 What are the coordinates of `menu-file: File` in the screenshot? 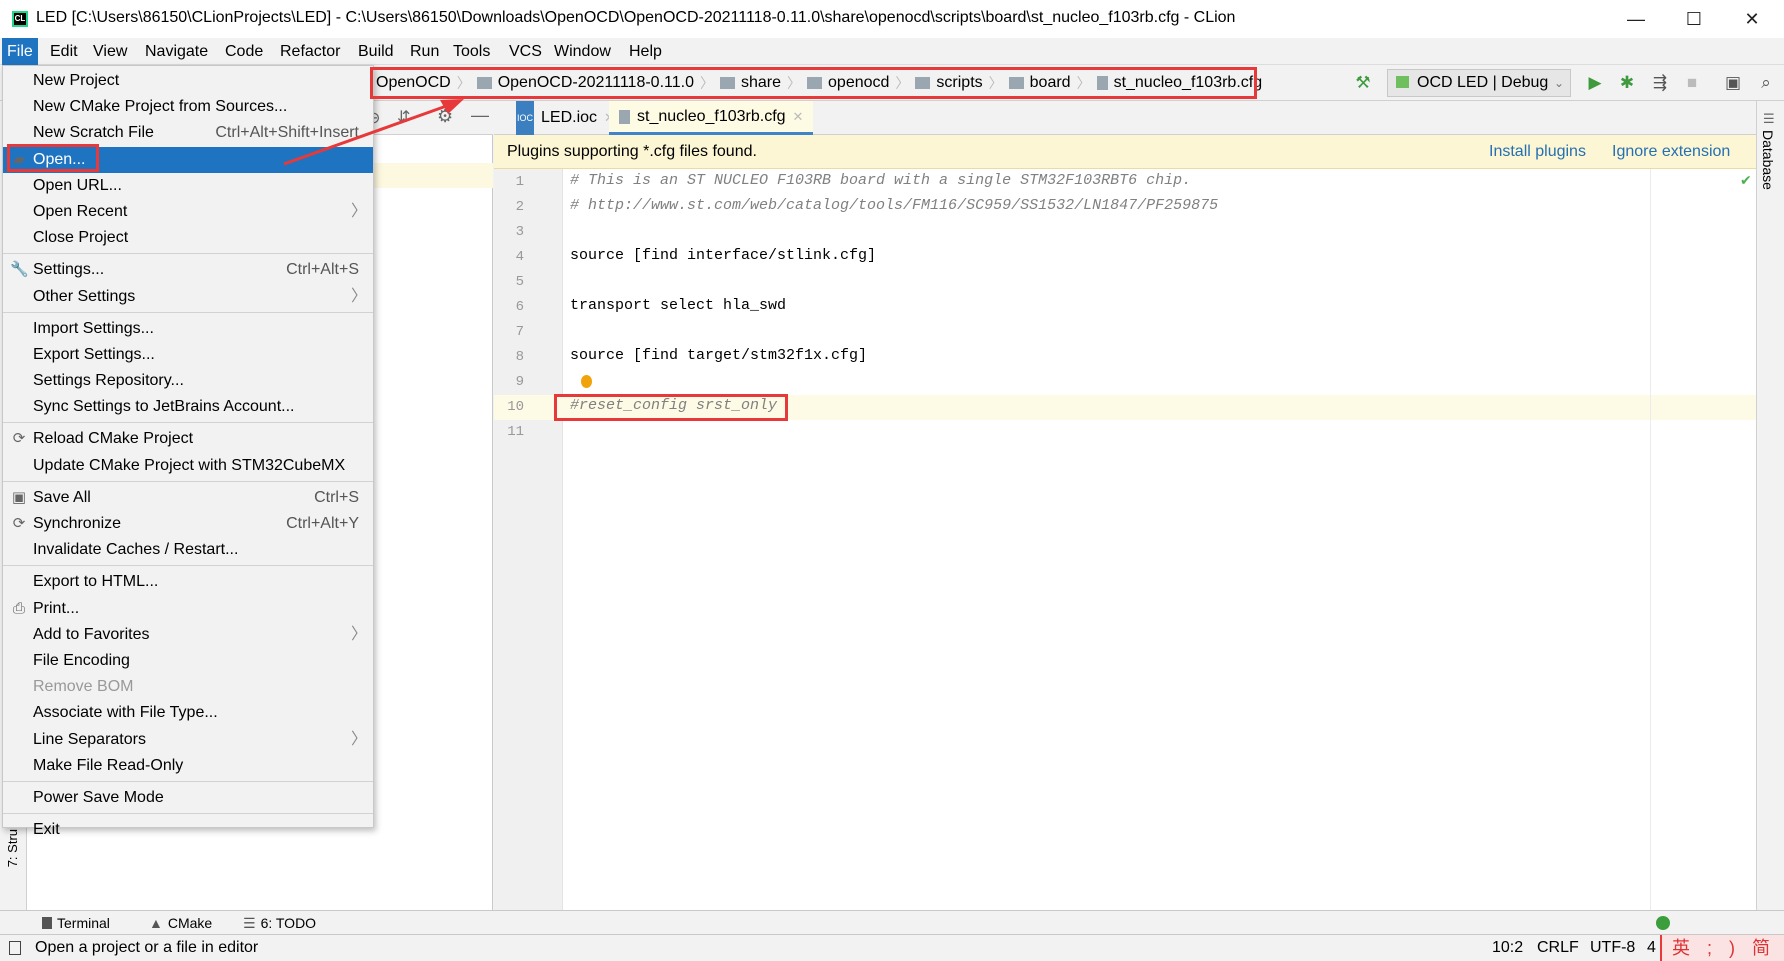 It's located at (20, 51).